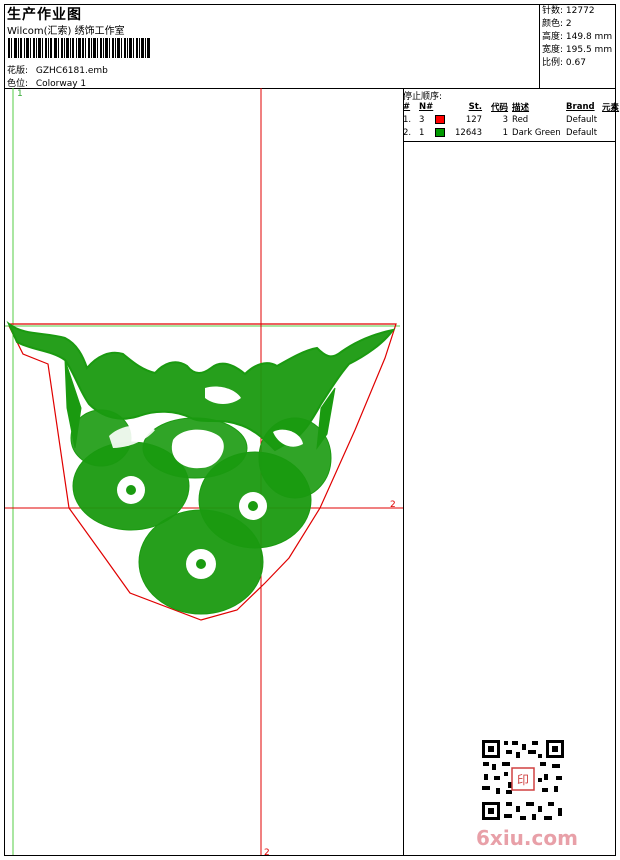 The width and height of the screenshot is (620, 860). I want to click on scale-row: 比例: 0.67, so click(577, 63).